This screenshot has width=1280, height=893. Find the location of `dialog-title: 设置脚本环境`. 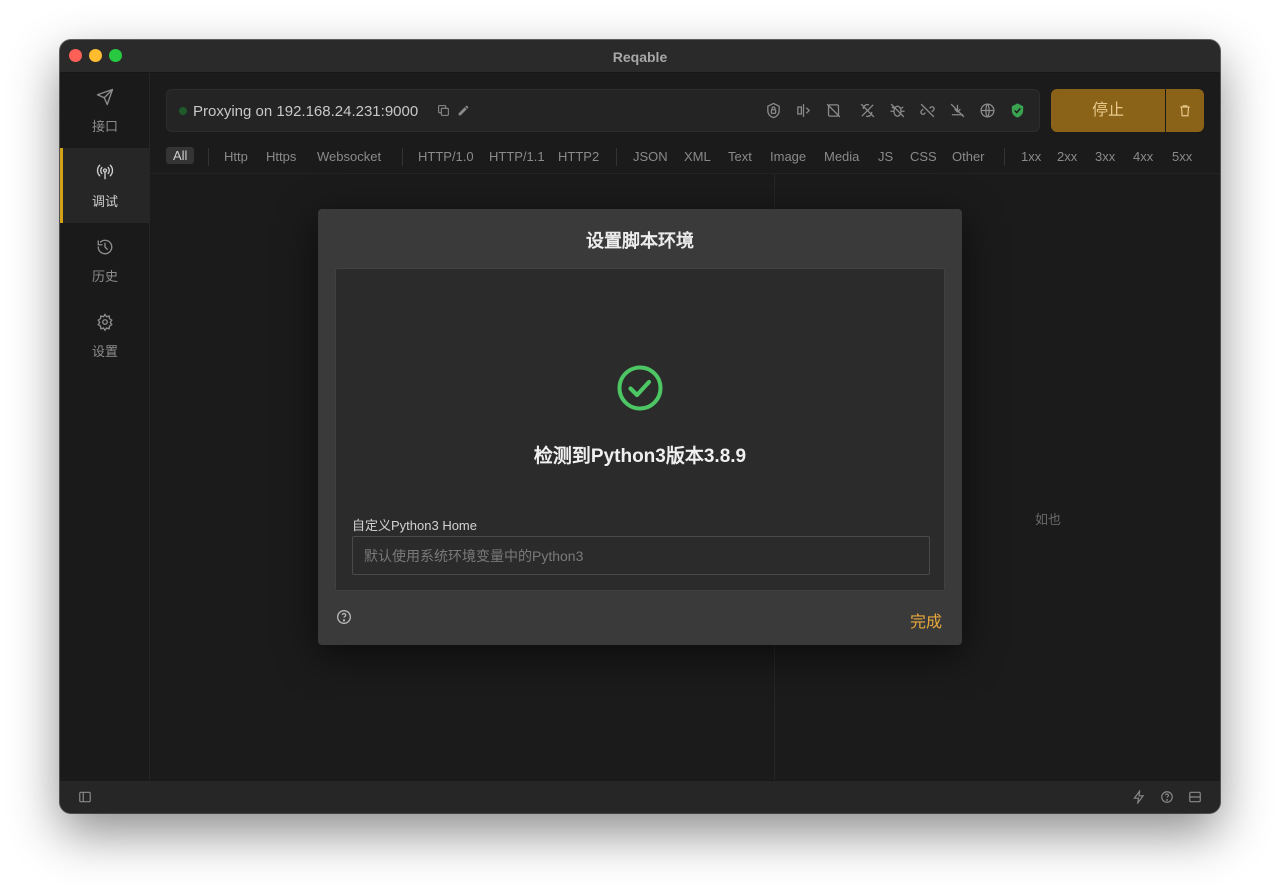

dialog-title: 设置脚本环境 is located at coordinates (640, 241).